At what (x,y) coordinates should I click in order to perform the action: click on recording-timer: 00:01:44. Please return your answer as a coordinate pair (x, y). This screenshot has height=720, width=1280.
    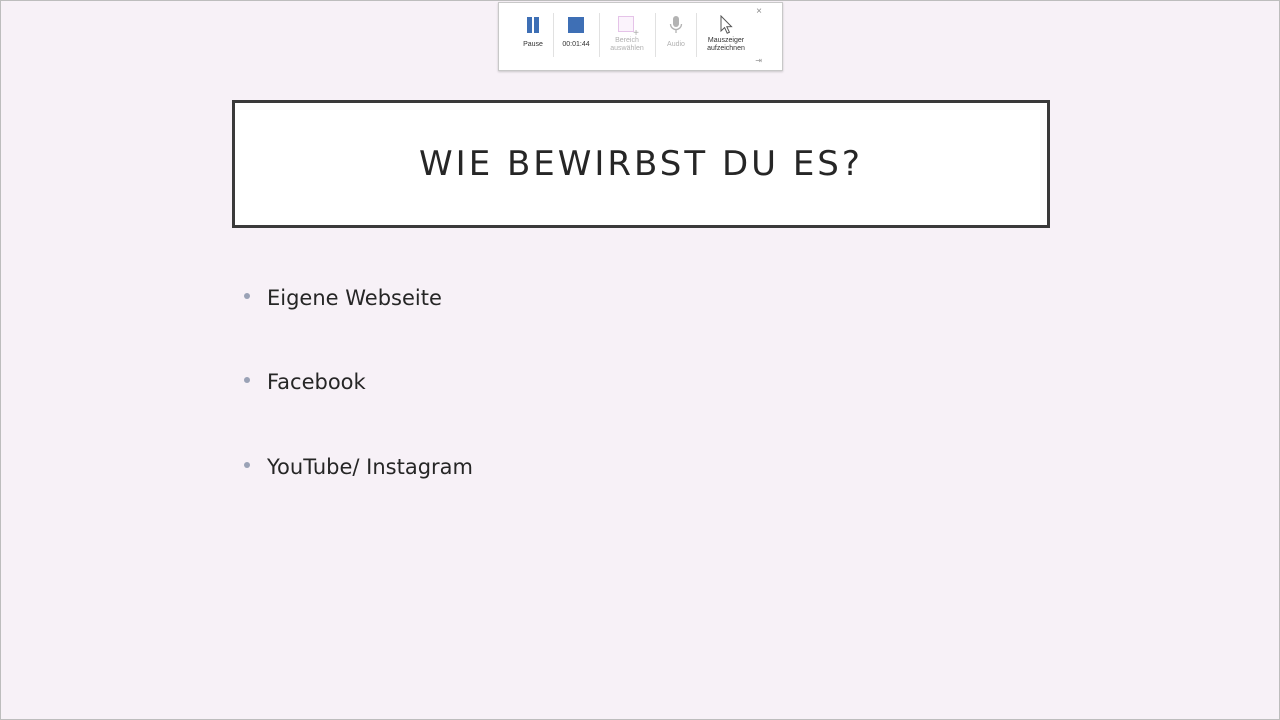
    Looking at the image, I should click on (576, 44).